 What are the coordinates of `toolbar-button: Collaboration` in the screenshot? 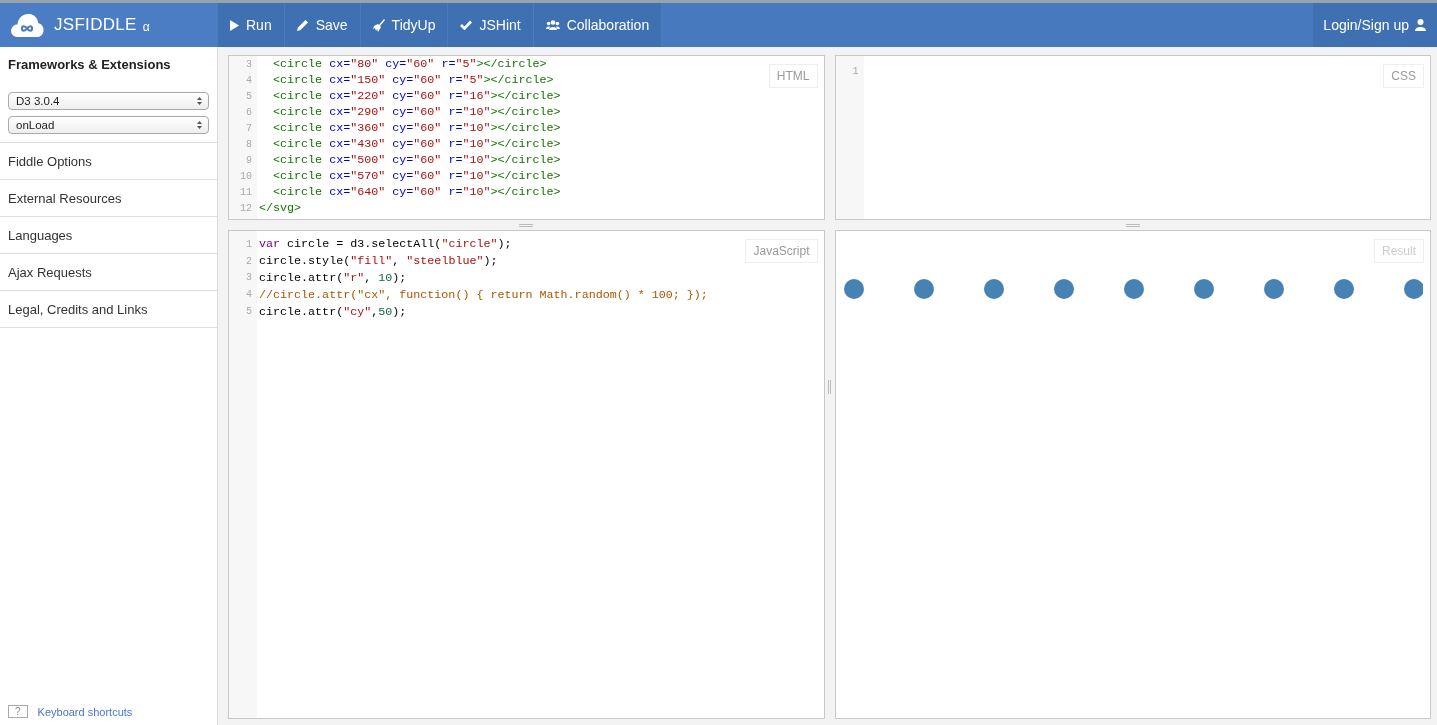 It's located at (598, 25).